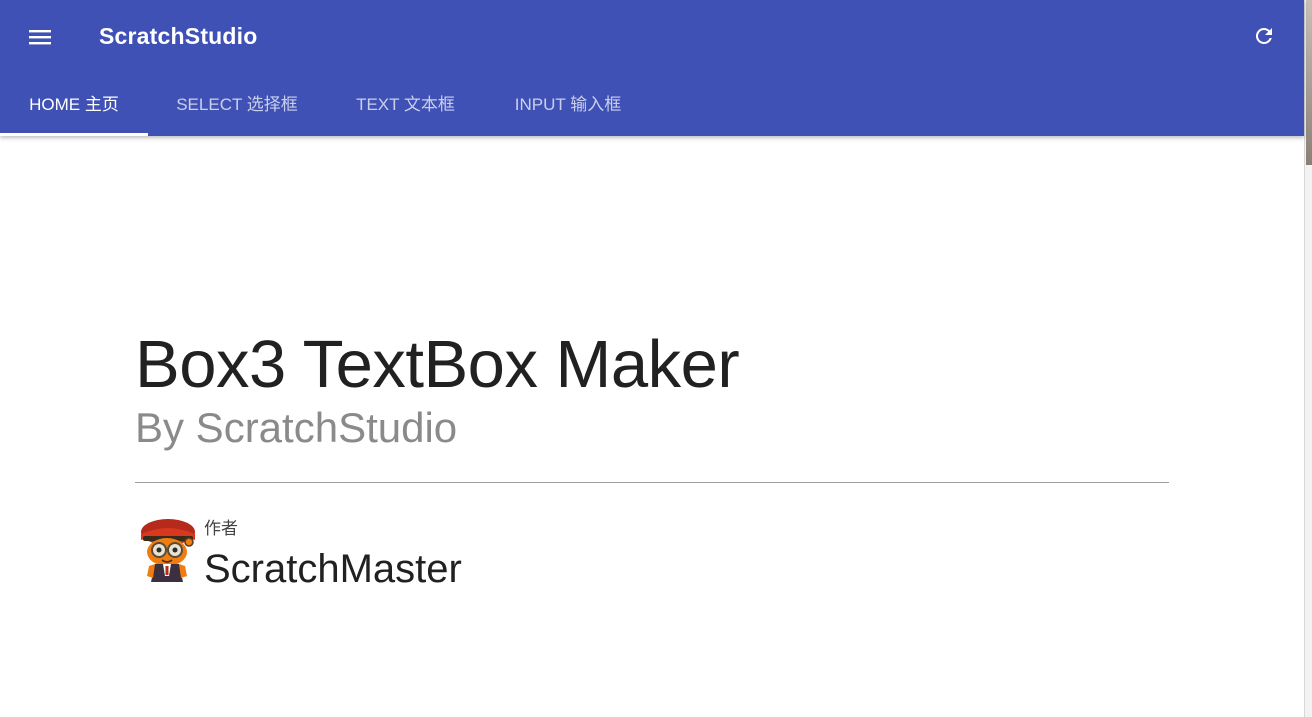 The width and height of the screenshot is (1312, 717). Describe the element at coordinates (568, 104) in the screenshot. I see `tab-input: INPUT 输入框` at that location.